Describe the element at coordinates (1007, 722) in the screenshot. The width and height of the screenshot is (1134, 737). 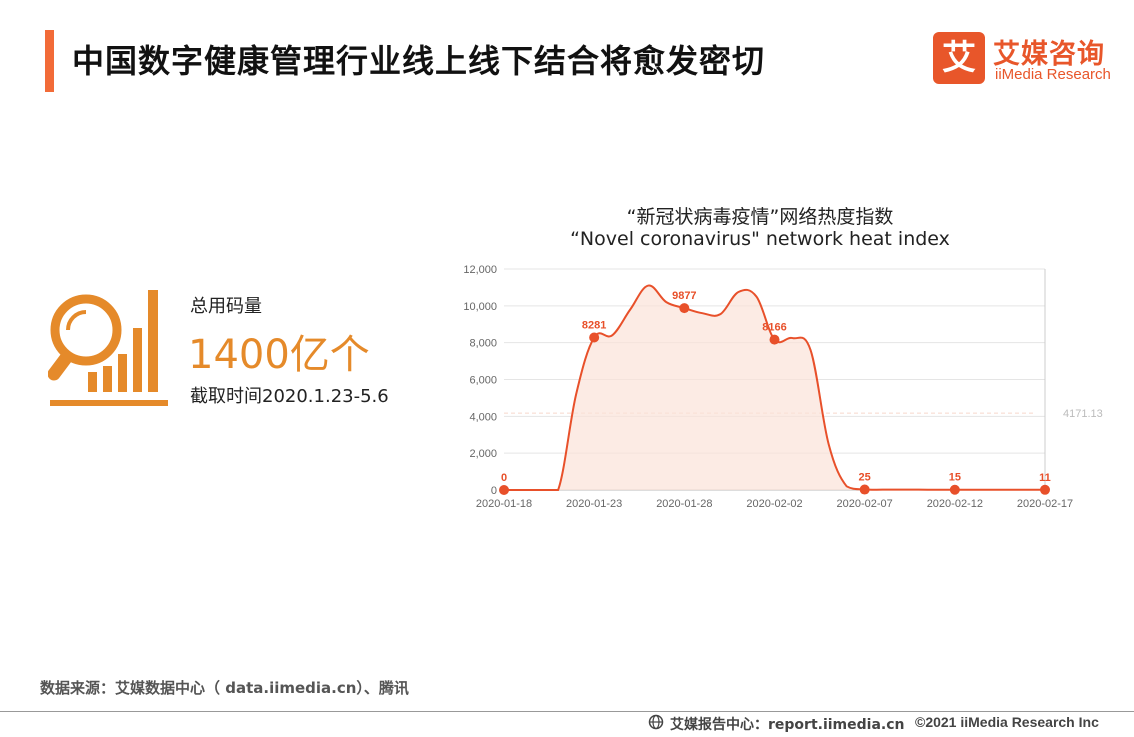
I see `footer-copyright: ©2021 iiMedia Research Inc` at that location.